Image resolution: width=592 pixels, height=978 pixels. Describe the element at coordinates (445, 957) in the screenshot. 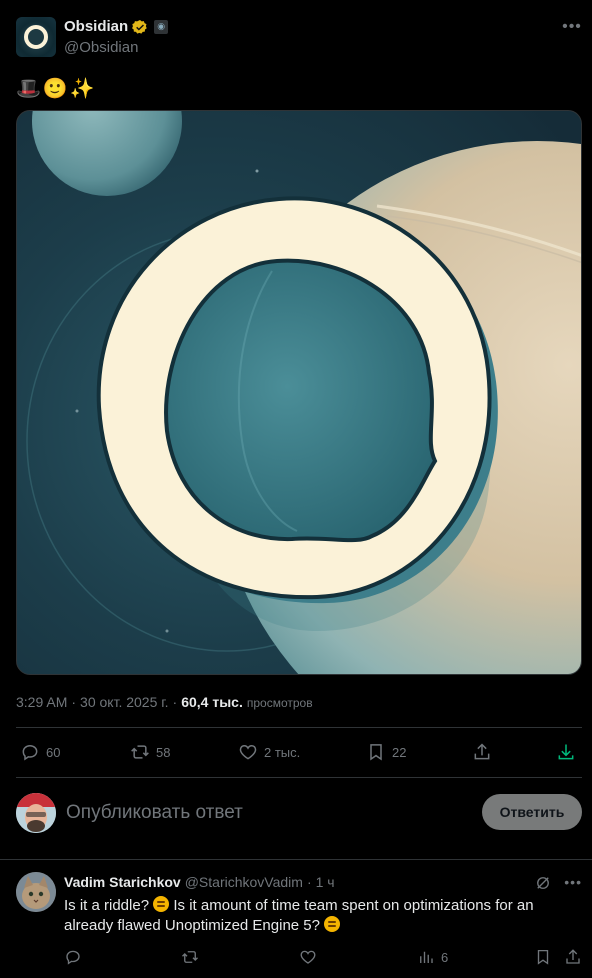

I see `reply-views-count: 6` at that location.